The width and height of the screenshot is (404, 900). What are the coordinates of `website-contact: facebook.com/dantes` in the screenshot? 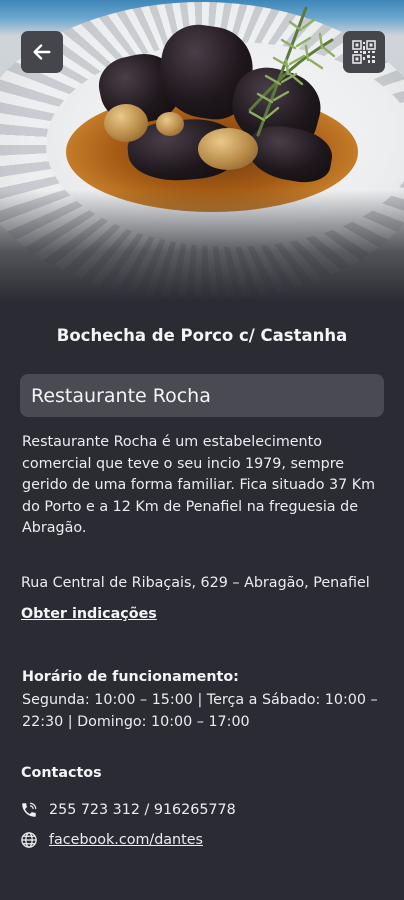 It's located at (111, 840).